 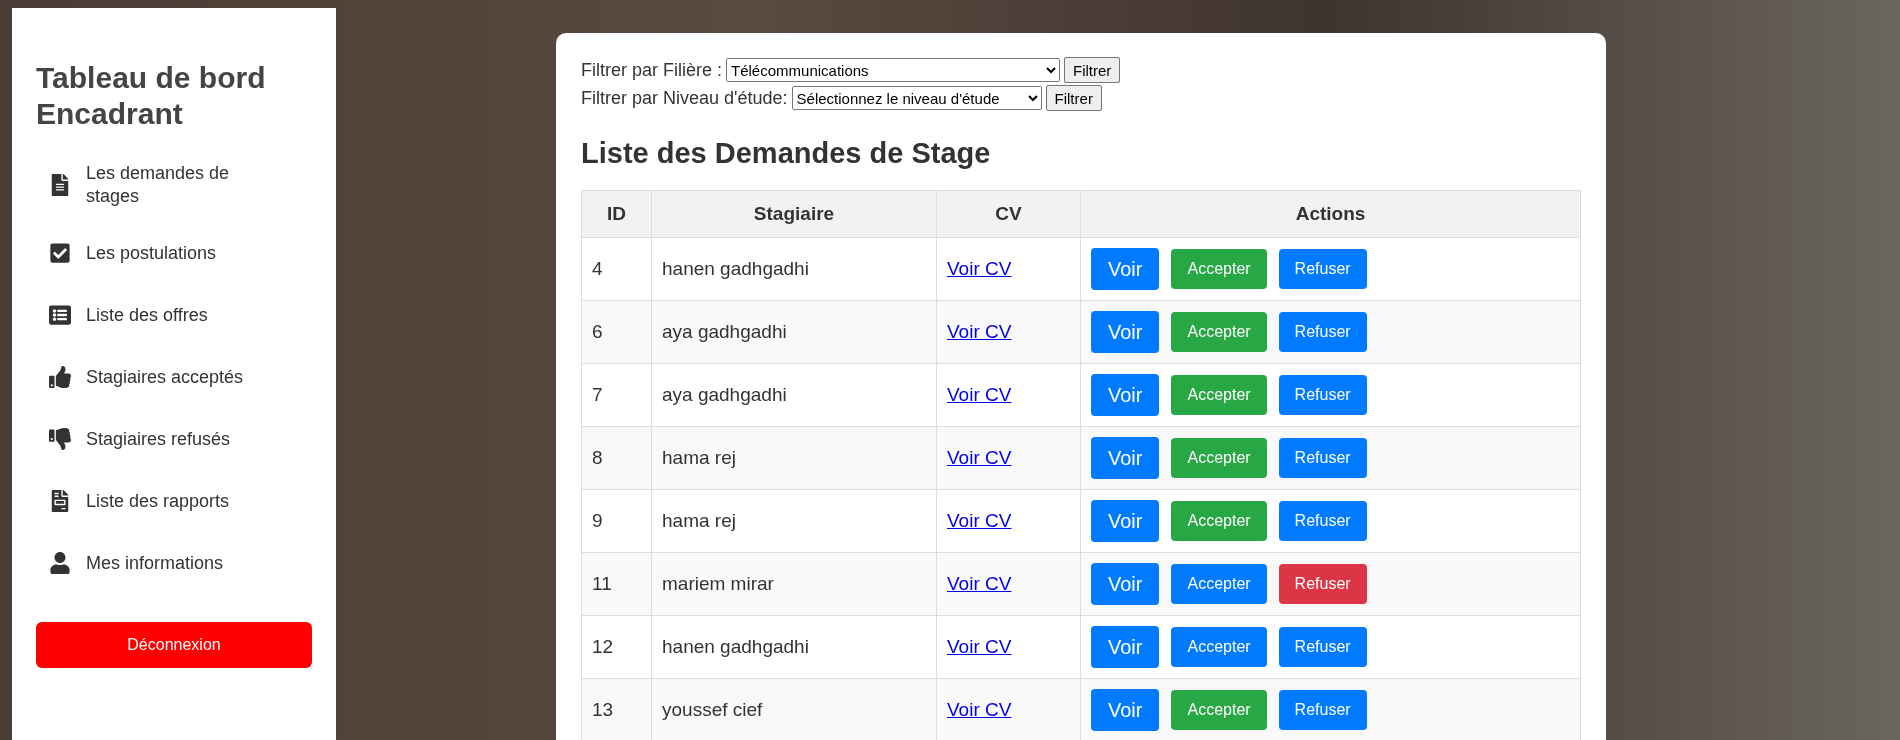 I want to click on column-header: Actions, so click(x=1330, y=214).